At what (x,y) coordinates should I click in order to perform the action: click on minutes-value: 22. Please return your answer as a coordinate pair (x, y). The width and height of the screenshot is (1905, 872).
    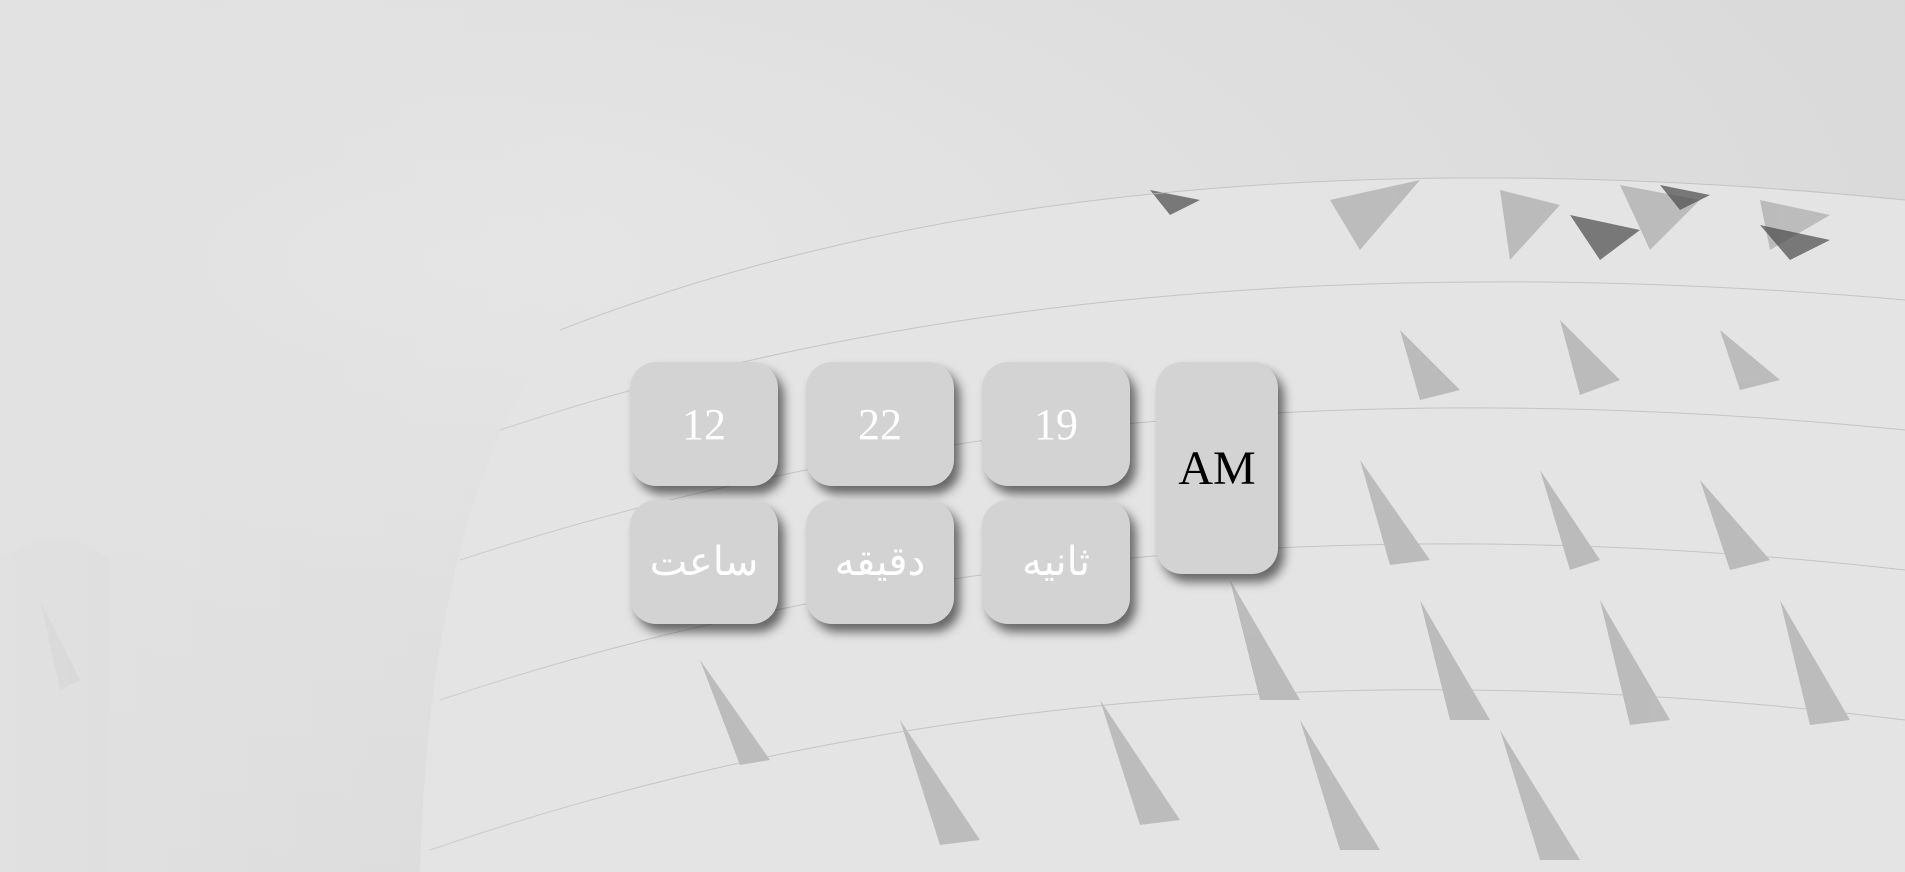
    Looking at the image, I should click on (880, 424).